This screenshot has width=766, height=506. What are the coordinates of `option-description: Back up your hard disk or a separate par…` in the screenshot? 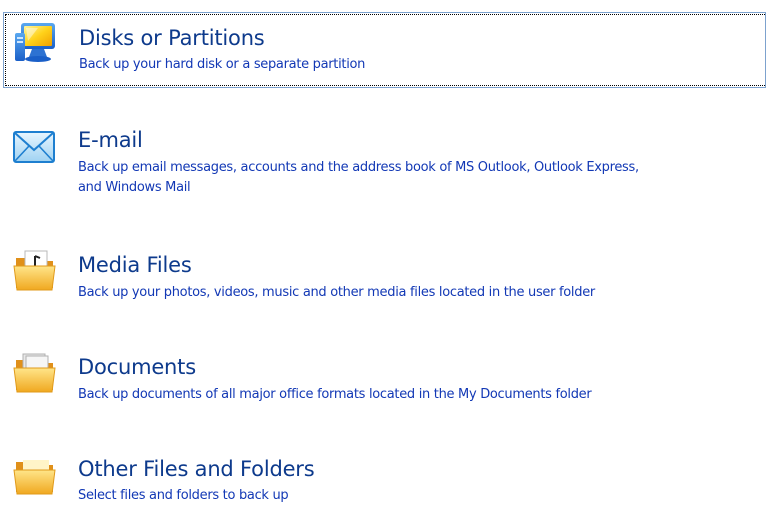 It's located at (222, 64).